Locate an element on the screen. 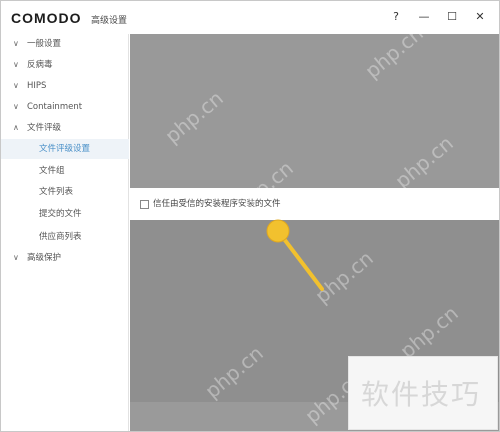  sidebar-item-advanced-protection: ∨ 高级保护 is located at coordinates (65, 258).